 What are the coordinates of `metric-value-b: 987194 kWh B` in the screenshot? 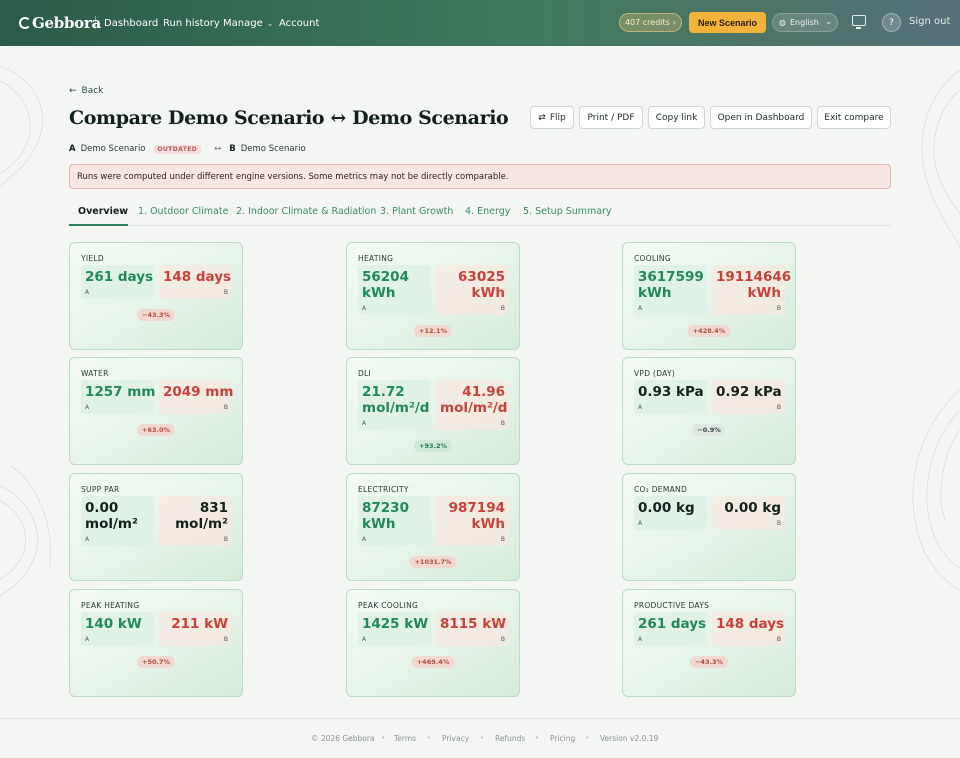 It's located at (472, 521).